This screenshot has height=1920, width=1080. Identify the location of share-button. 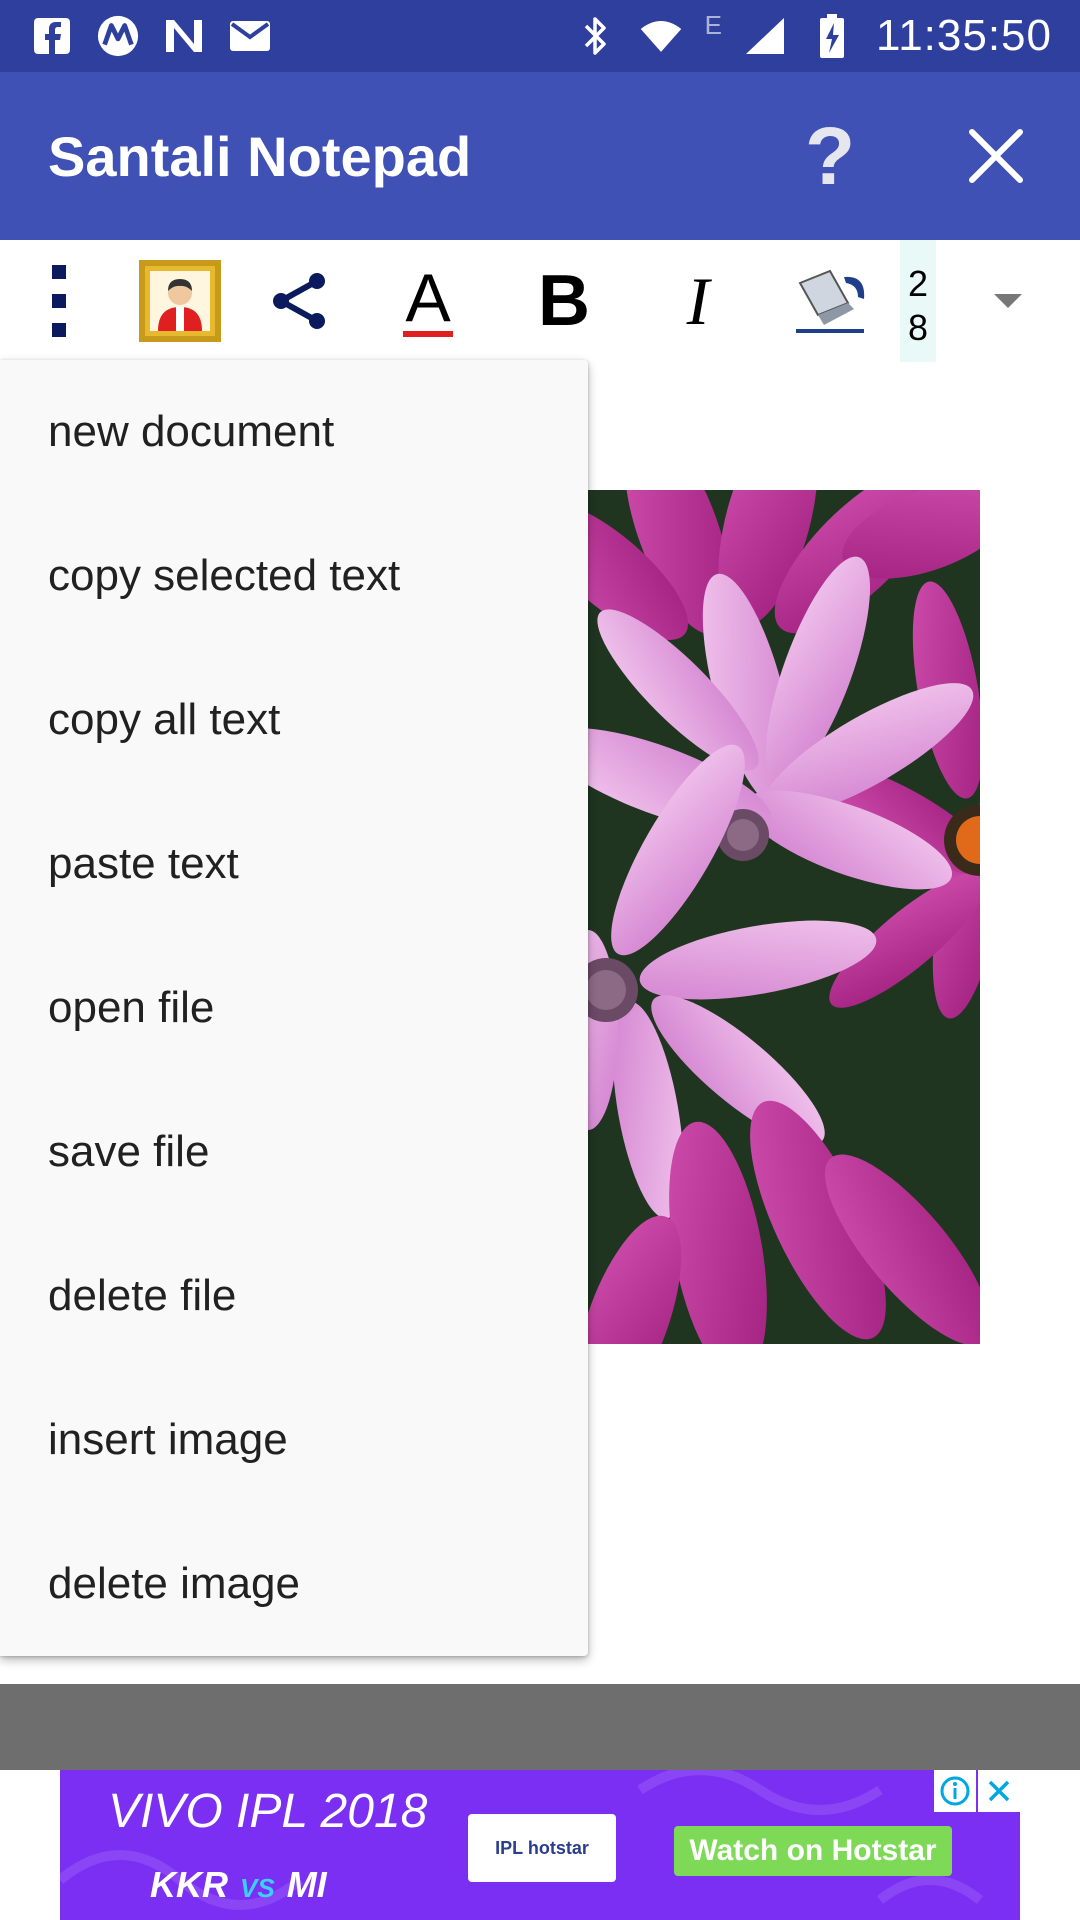
(299, 301).